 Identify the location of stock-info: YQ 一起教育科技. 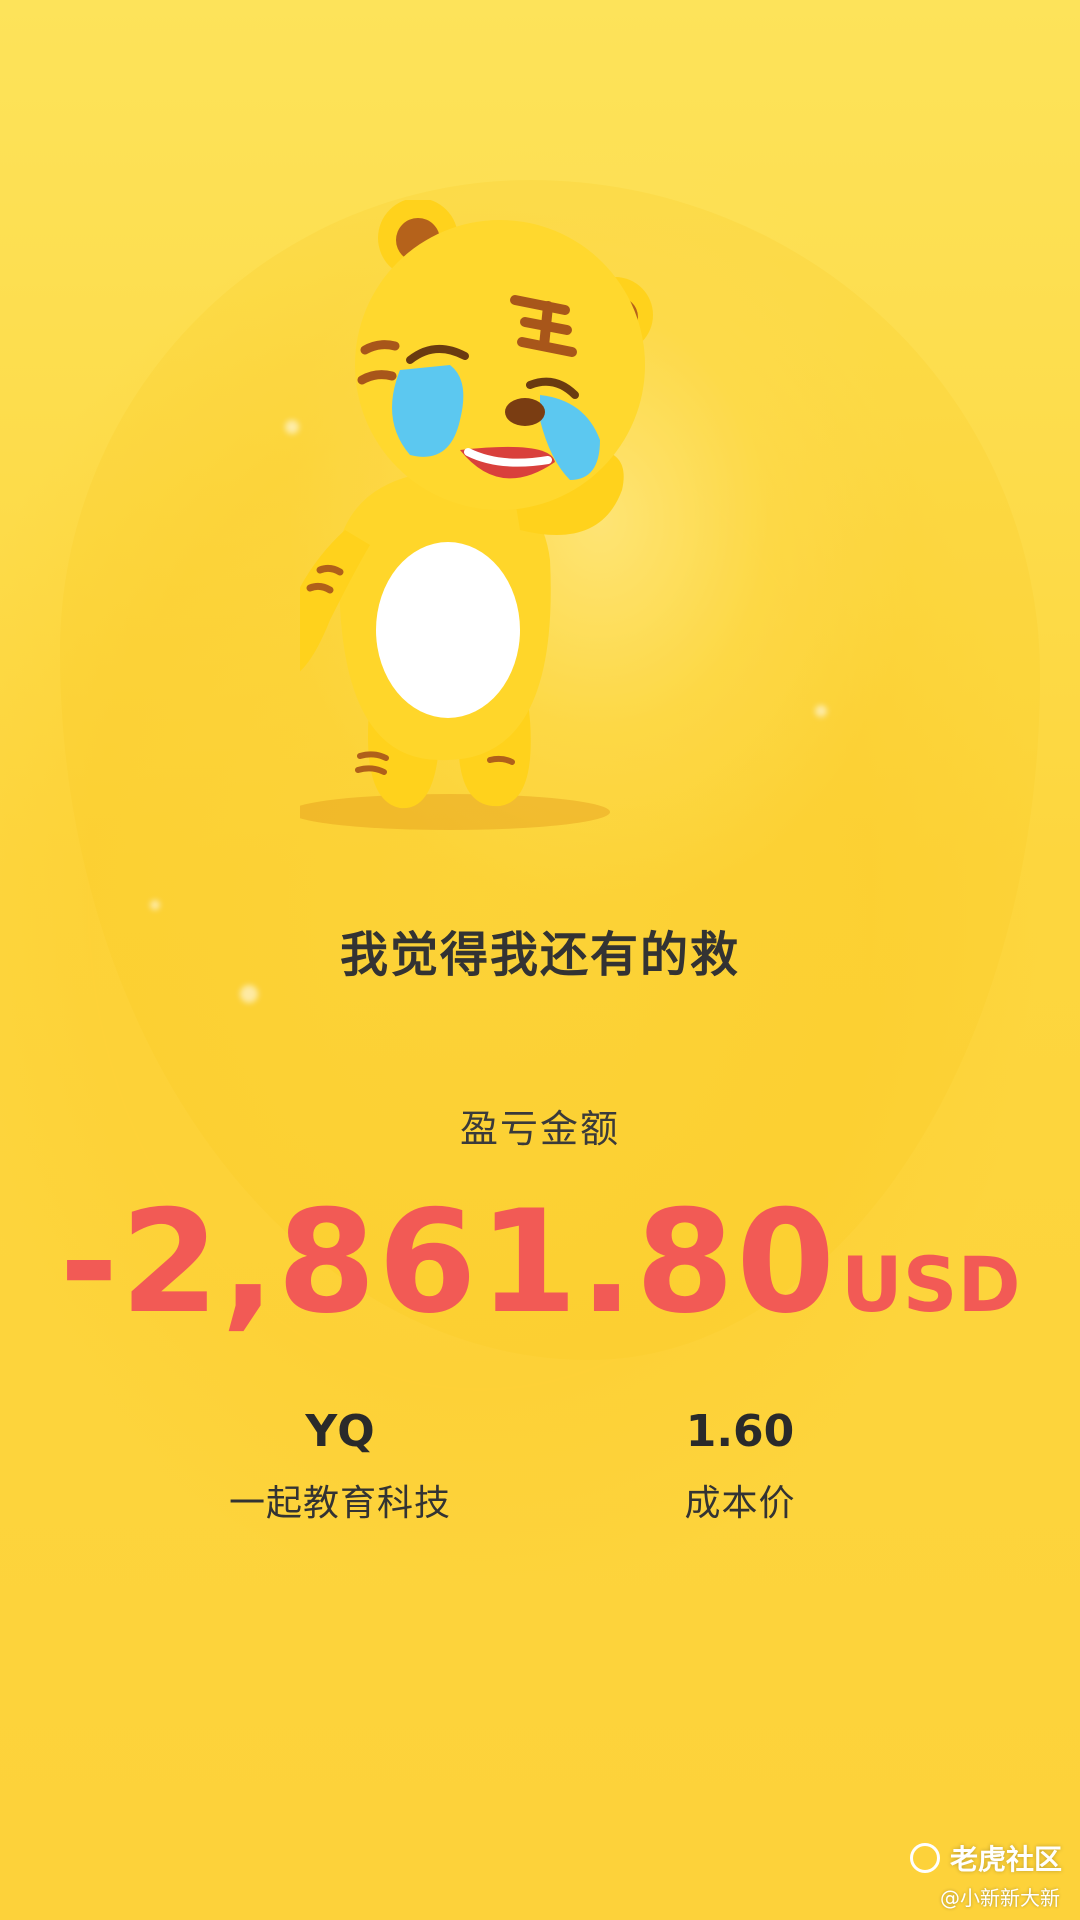
(340, 1463).